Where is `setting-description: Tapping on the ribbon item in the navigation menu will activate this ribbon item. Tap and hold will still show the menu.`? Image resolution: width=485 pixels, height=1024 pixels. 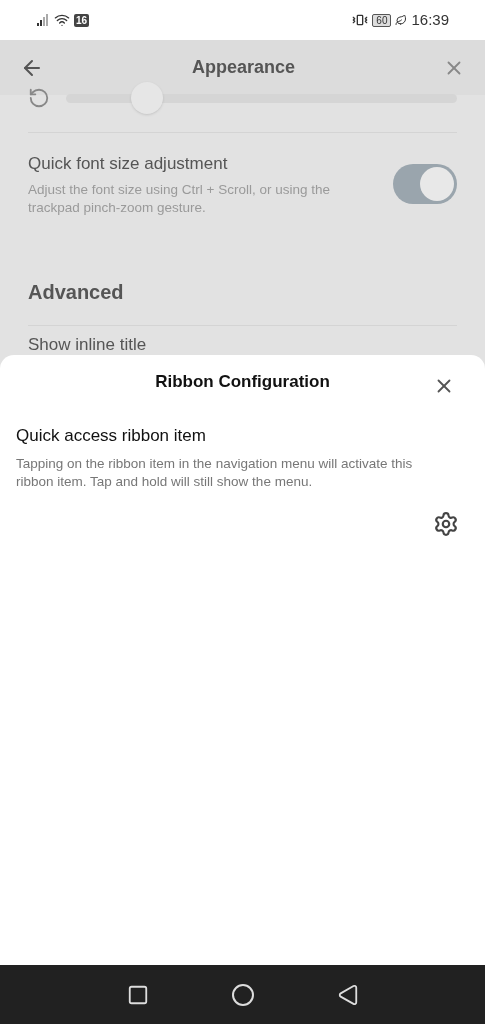 setting-description: Tapping on the ribbon item in the navigation menu will activate this ribbon item. Tap and hold will still show the menu. is located at coordinates (215, 472).